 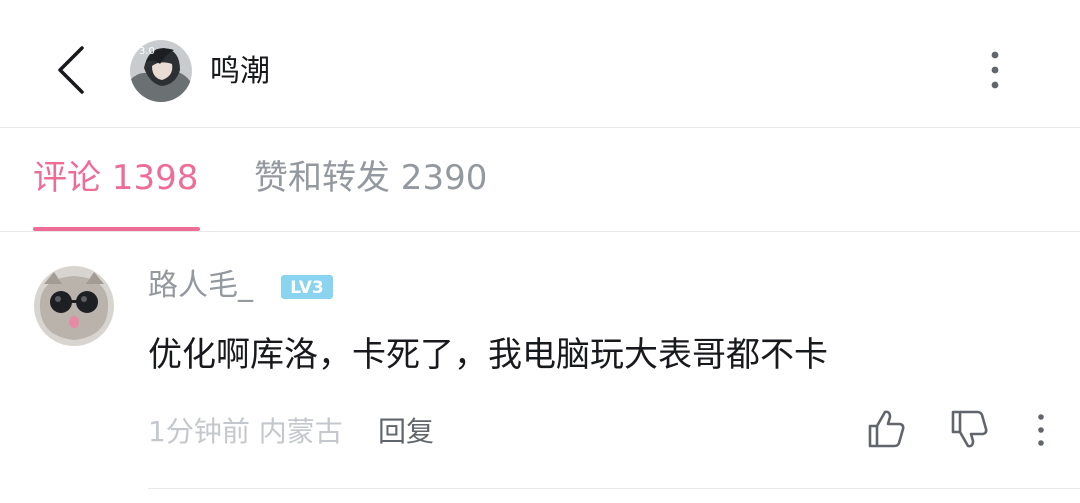 I want to click on avatar-image, so click(x=74, y=306).